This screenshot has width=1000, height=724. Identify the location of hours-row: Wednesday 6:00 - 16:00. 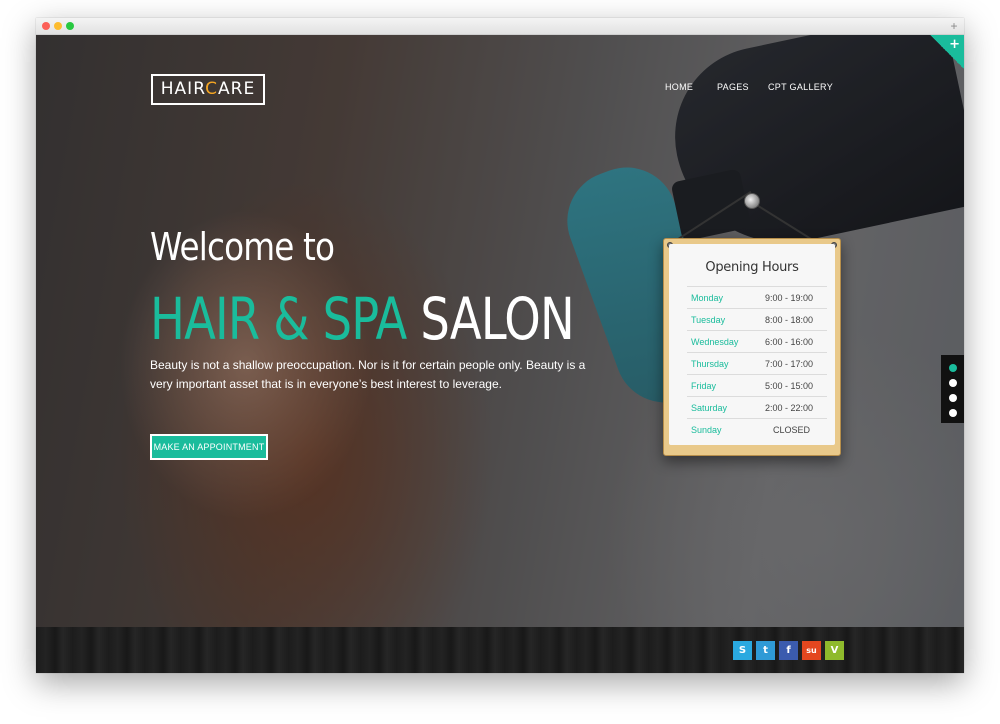
(757, 341).